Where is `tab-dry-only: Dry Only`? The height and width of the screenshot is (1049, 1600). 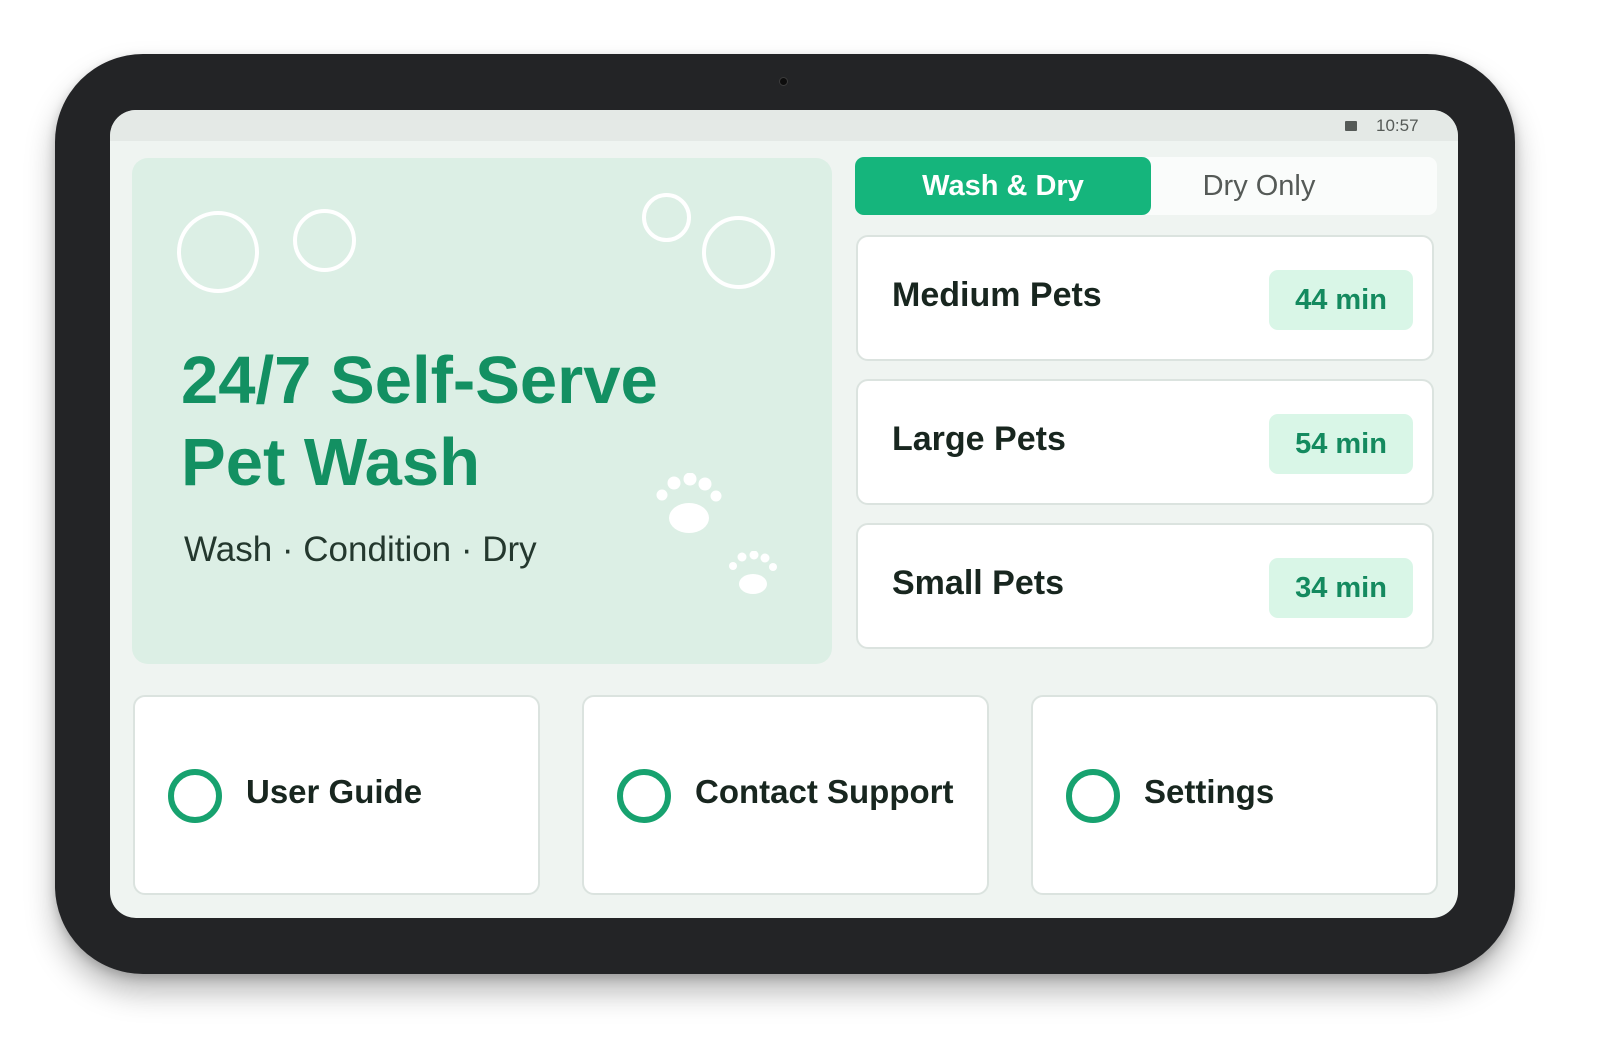 tab-dry-only: Dry Only is located at coordinates (1259, 186).